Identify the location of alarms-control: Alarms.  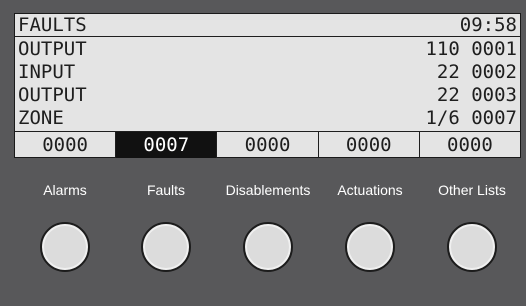
(65, 226).